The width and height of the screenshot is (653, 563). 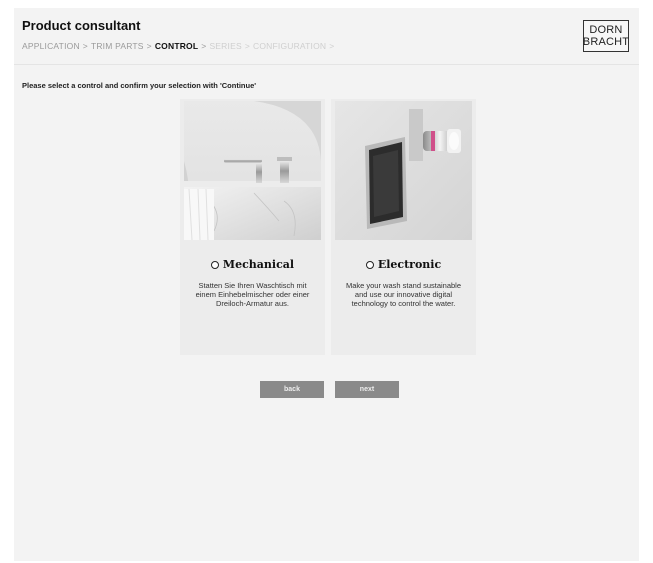 I want to click on page-title: Product consultant, so click(x=81, y=25).